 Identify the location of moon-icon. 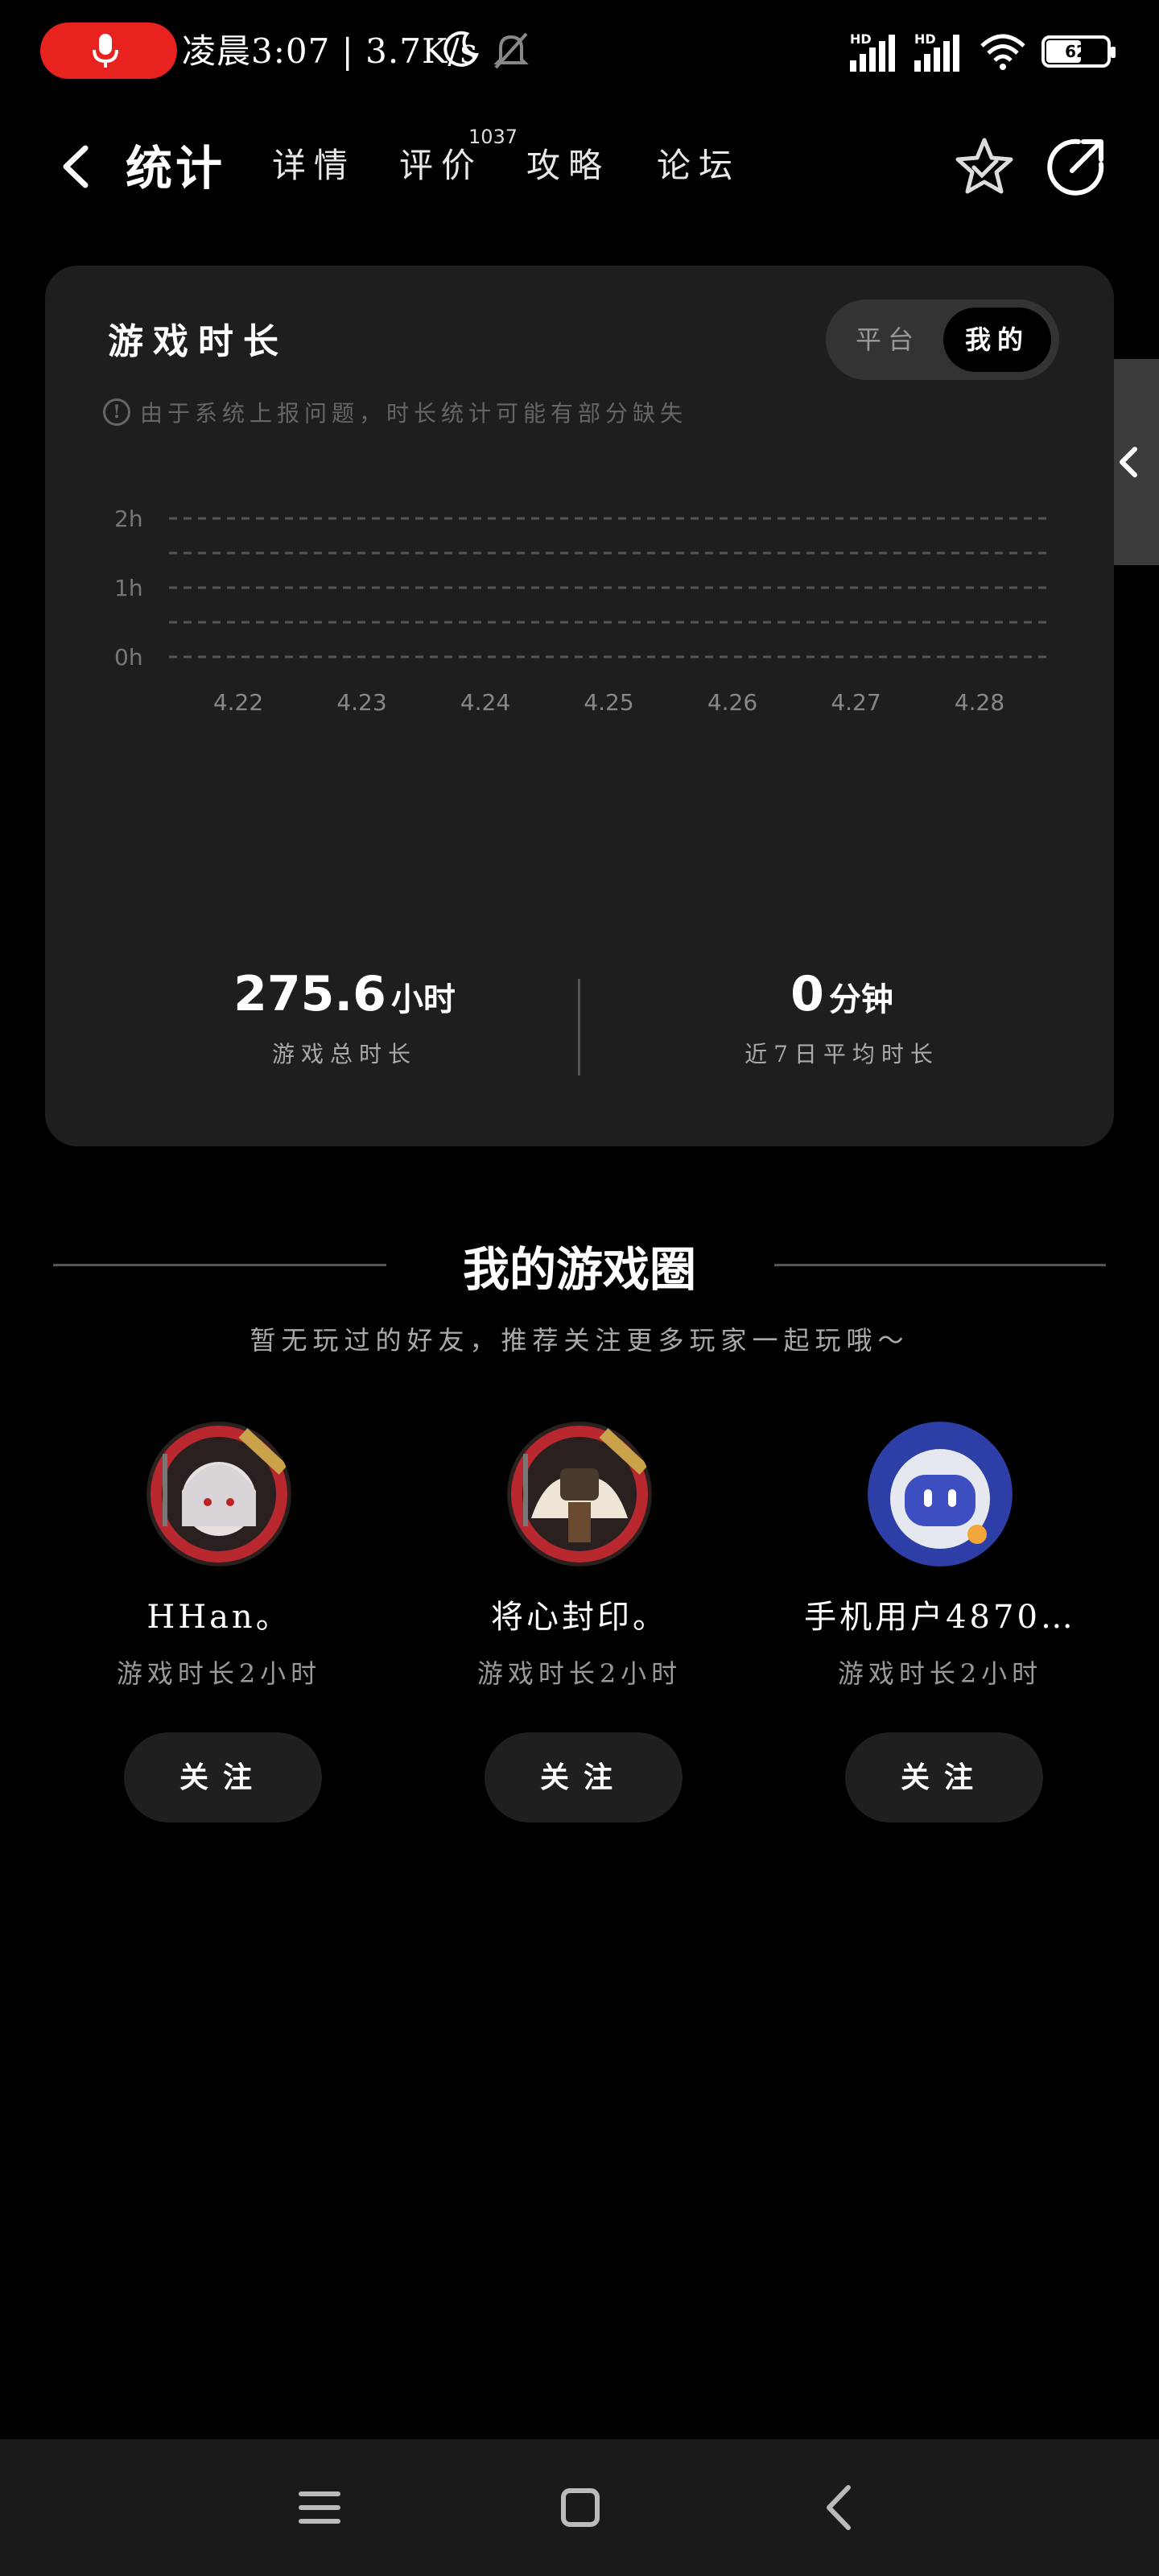
(461, 49).